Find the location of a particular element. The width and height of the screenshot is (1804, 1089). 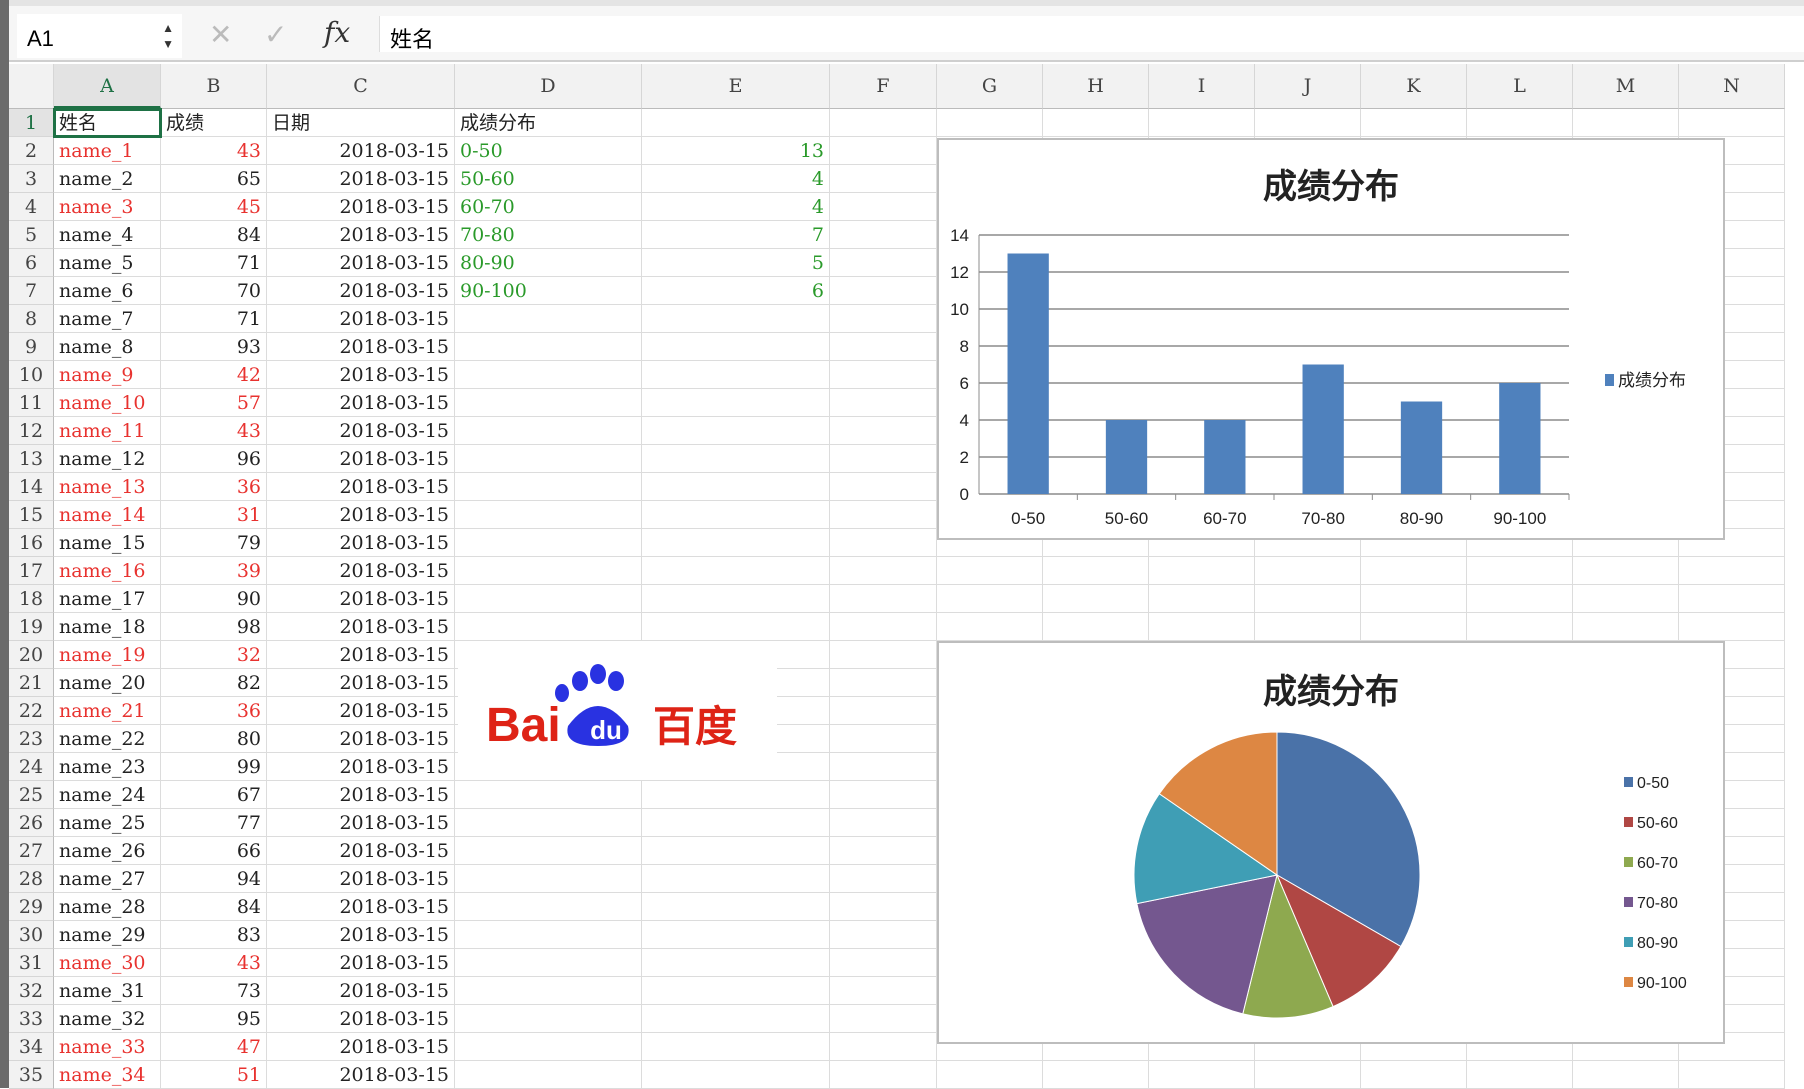

cell-C9: 2018-03-15 is located at coordinates (361, 347).